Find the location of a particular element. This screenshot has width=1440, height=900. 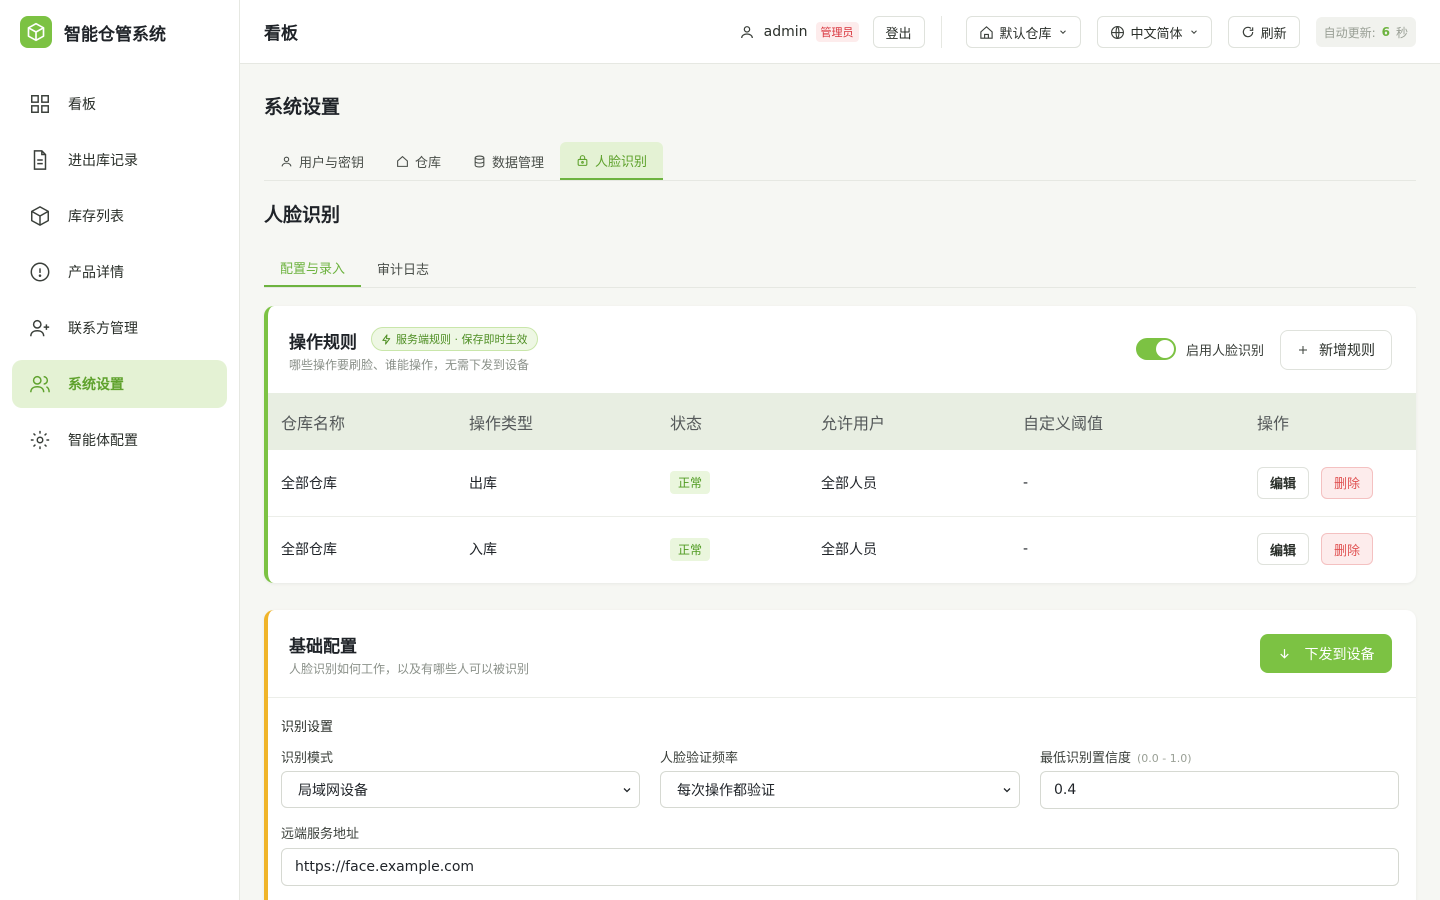

box-icon is located at coordinates (40, 216).